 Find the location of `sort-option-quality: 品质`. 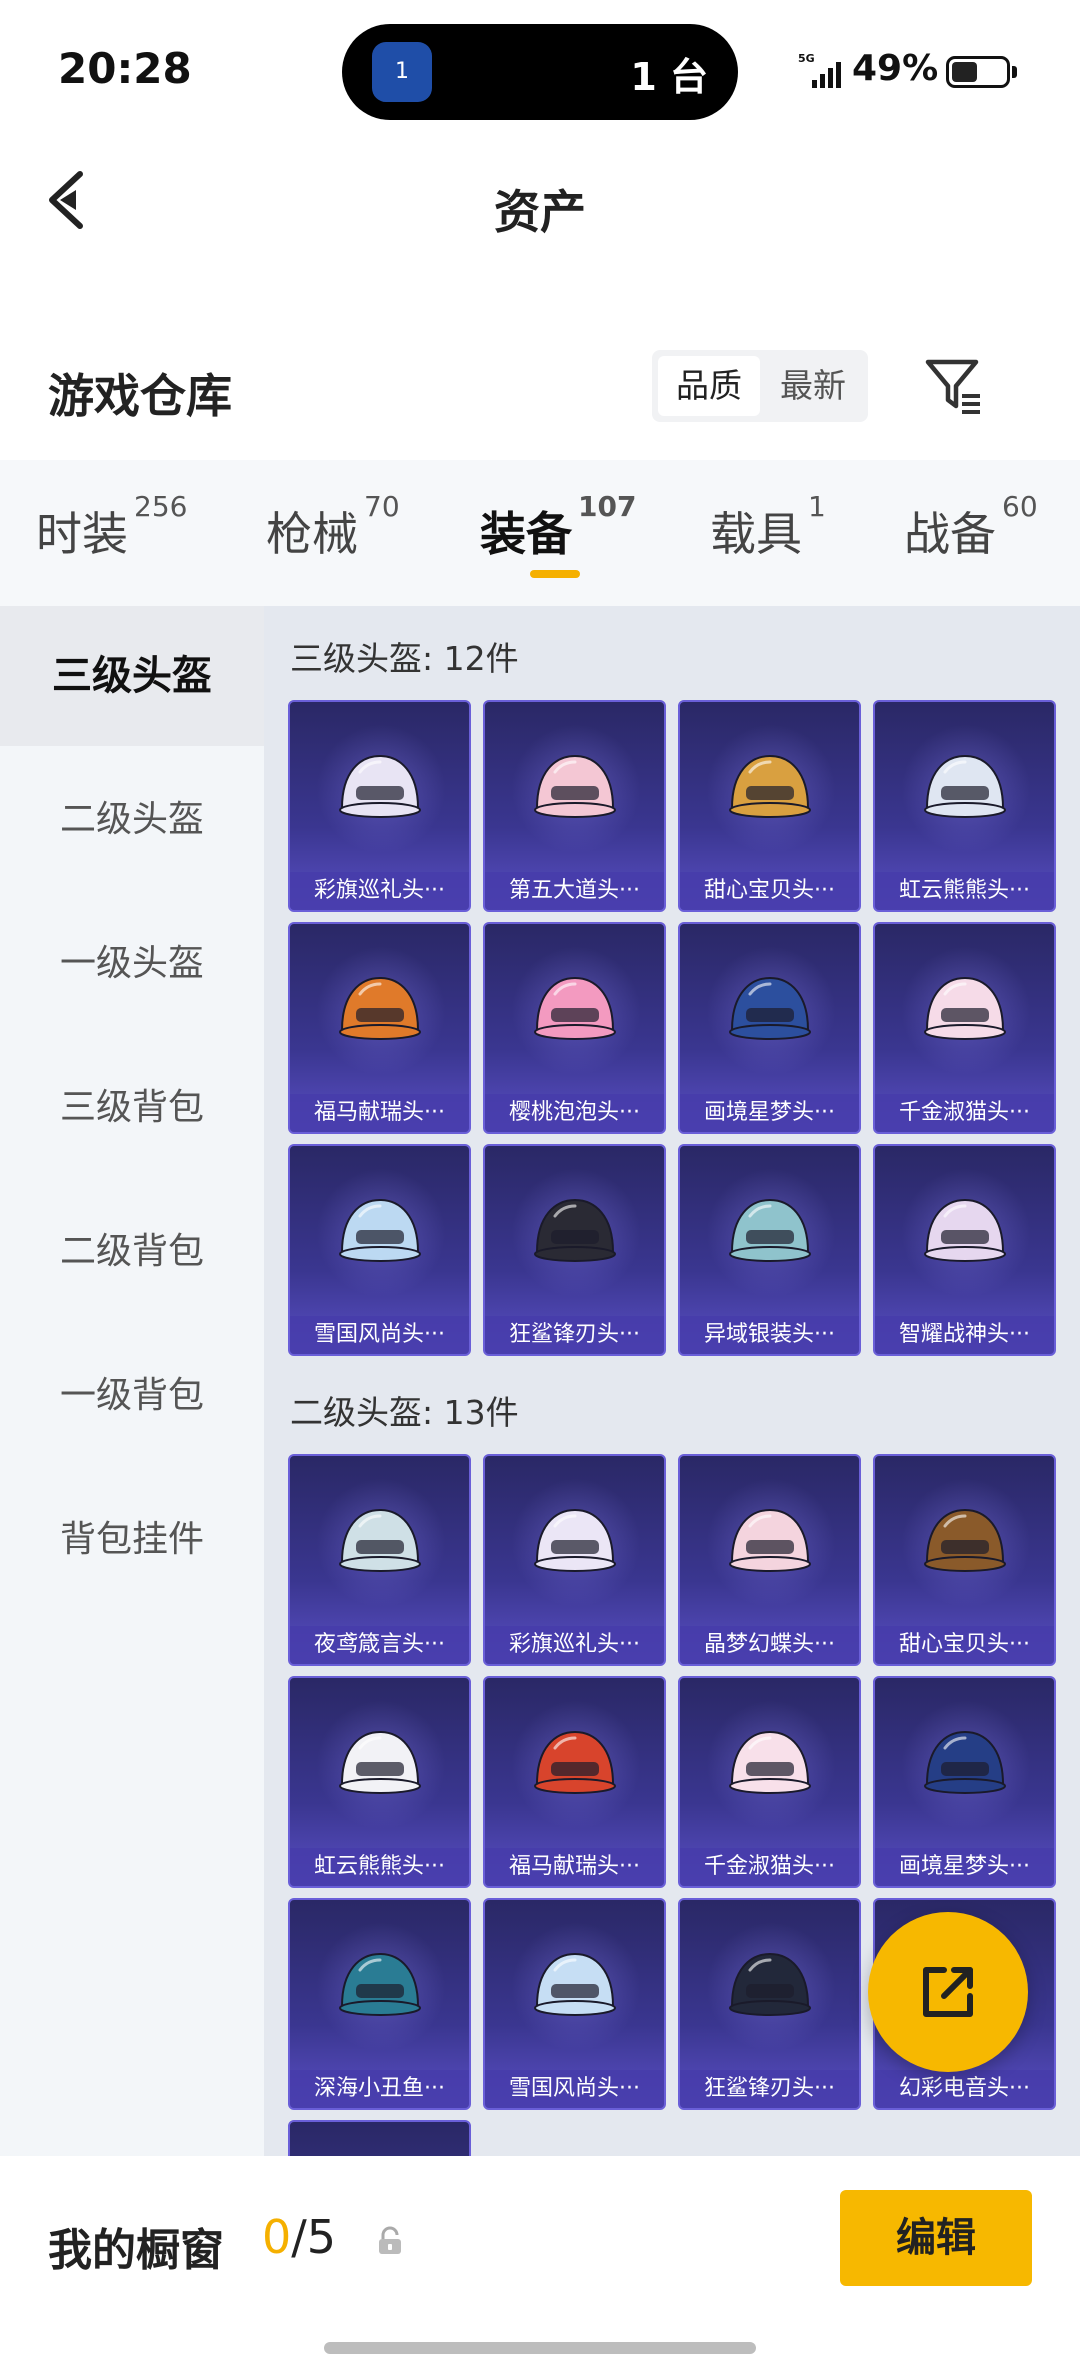

sort-option-quality: 品质 is located at coordinates (709, 386).